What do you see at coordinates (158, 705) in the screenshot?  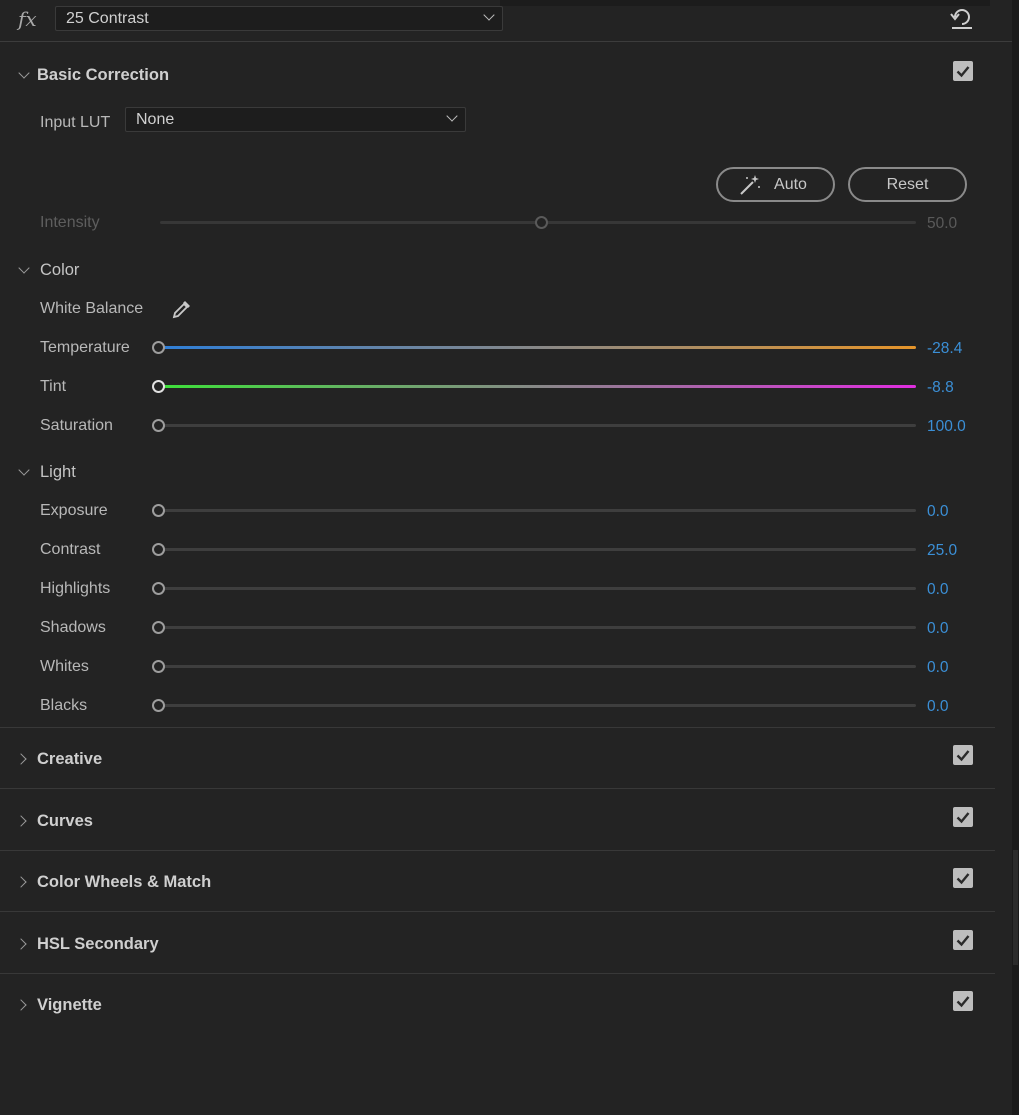 I see `blacks-slider-handle` at bounding box center [158, 705].